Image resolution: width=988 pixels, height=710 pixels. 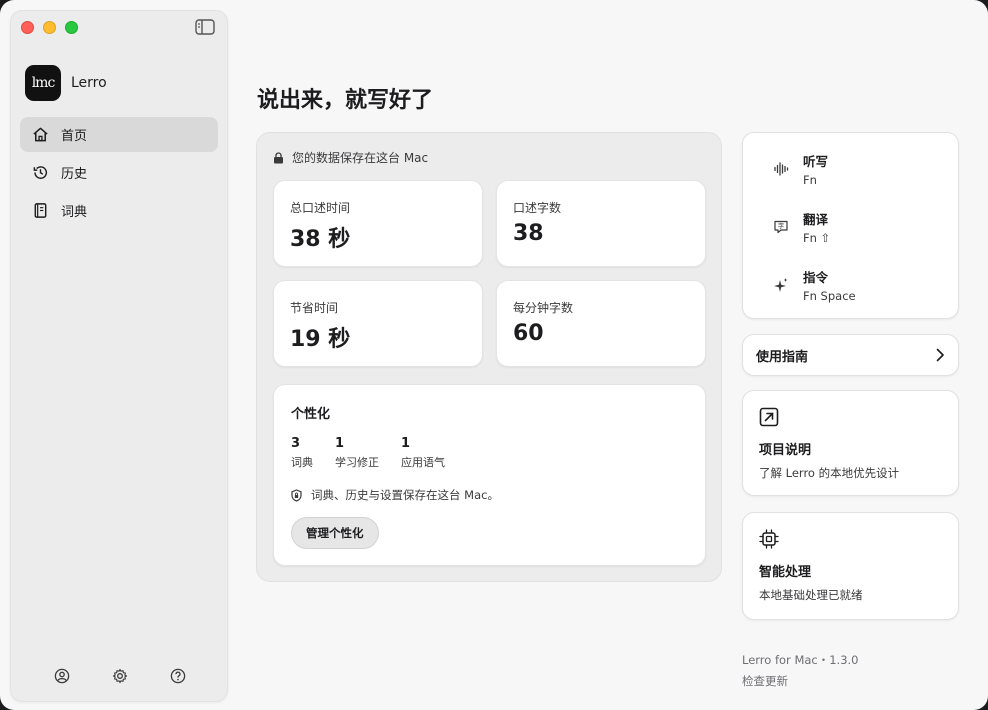 I want to click on personalization-metrics: 3 词典 1 学习修正 1 应用语气, so click(x=379, y=453).